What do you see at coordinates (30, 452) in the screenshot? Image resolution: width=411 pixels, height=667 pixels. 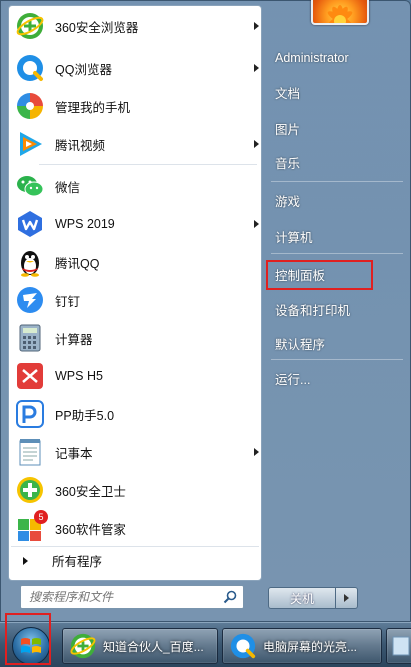 I see `notepad-icon` at bounding box center [30, 452].